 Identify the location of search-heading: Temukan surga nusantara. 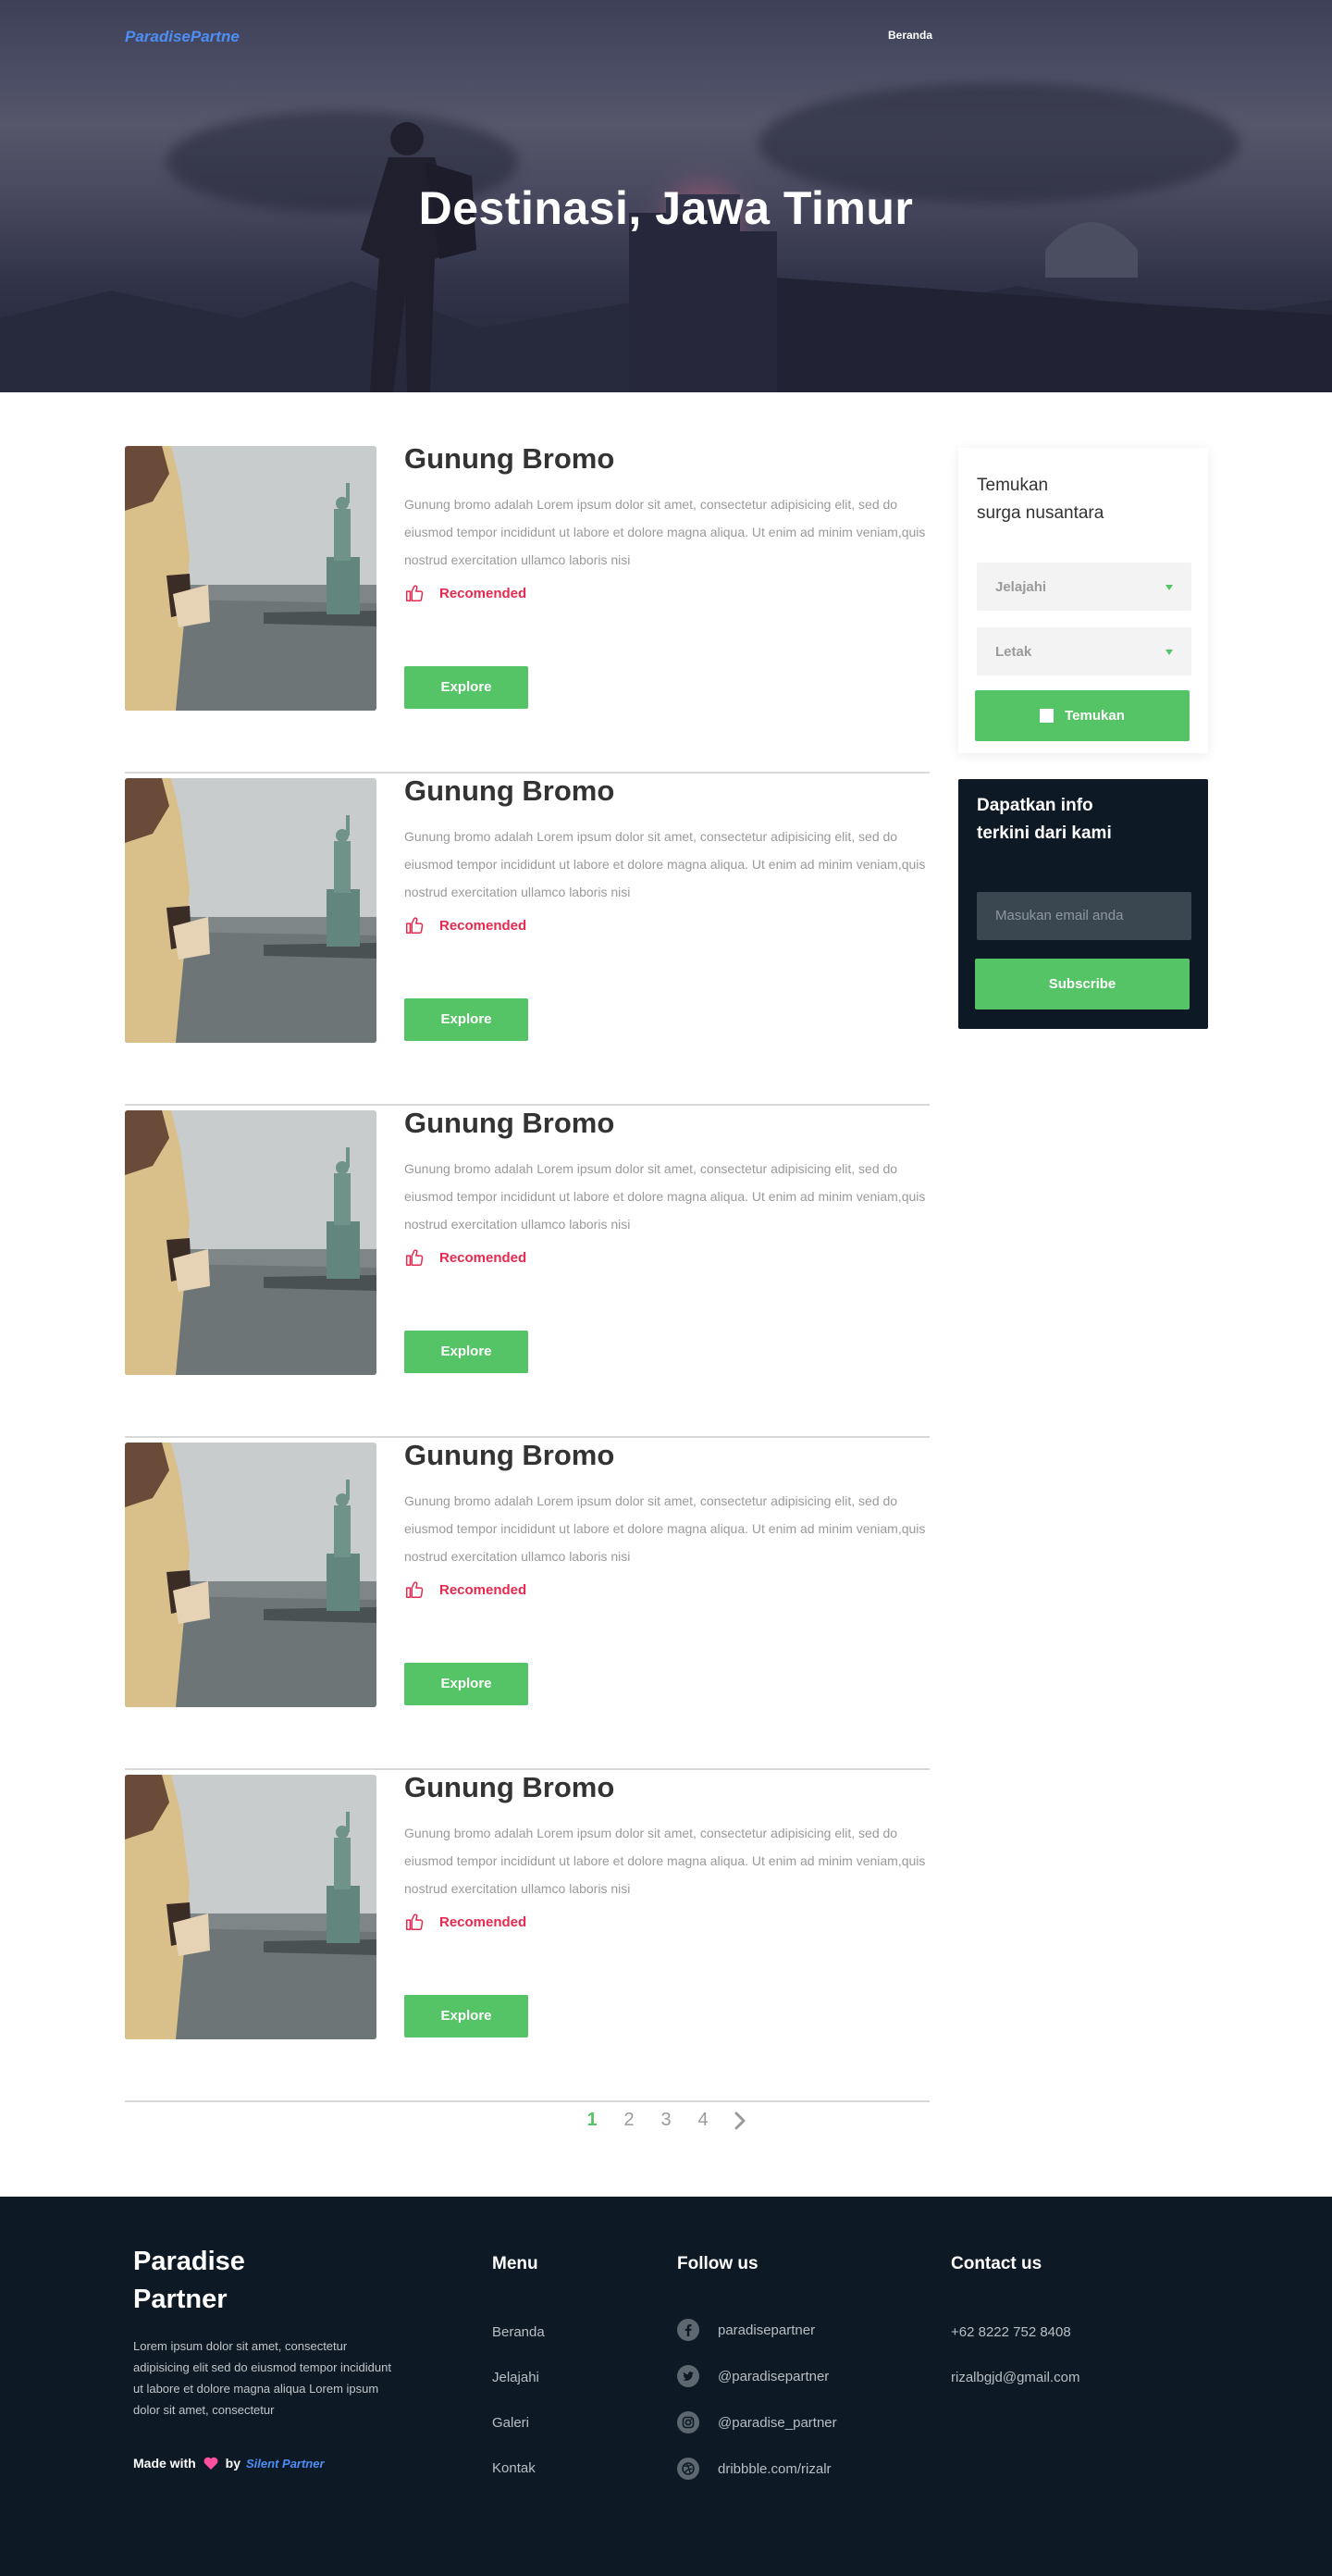
(1079, 499).